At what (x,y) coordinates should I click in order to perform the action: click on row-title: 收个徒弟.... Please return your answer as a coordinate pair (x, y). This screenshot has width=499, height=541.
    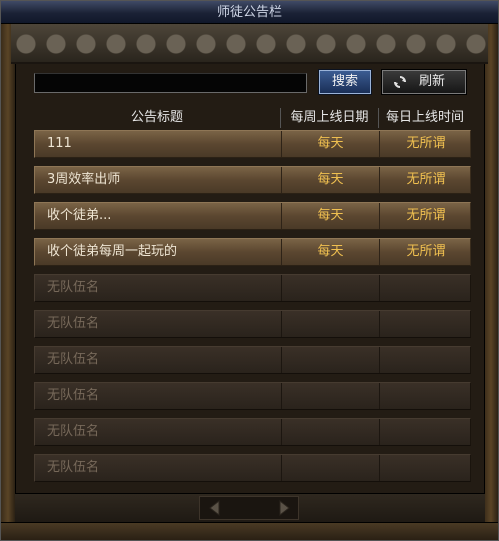
    Looking at the image, I should click on (79, 215).